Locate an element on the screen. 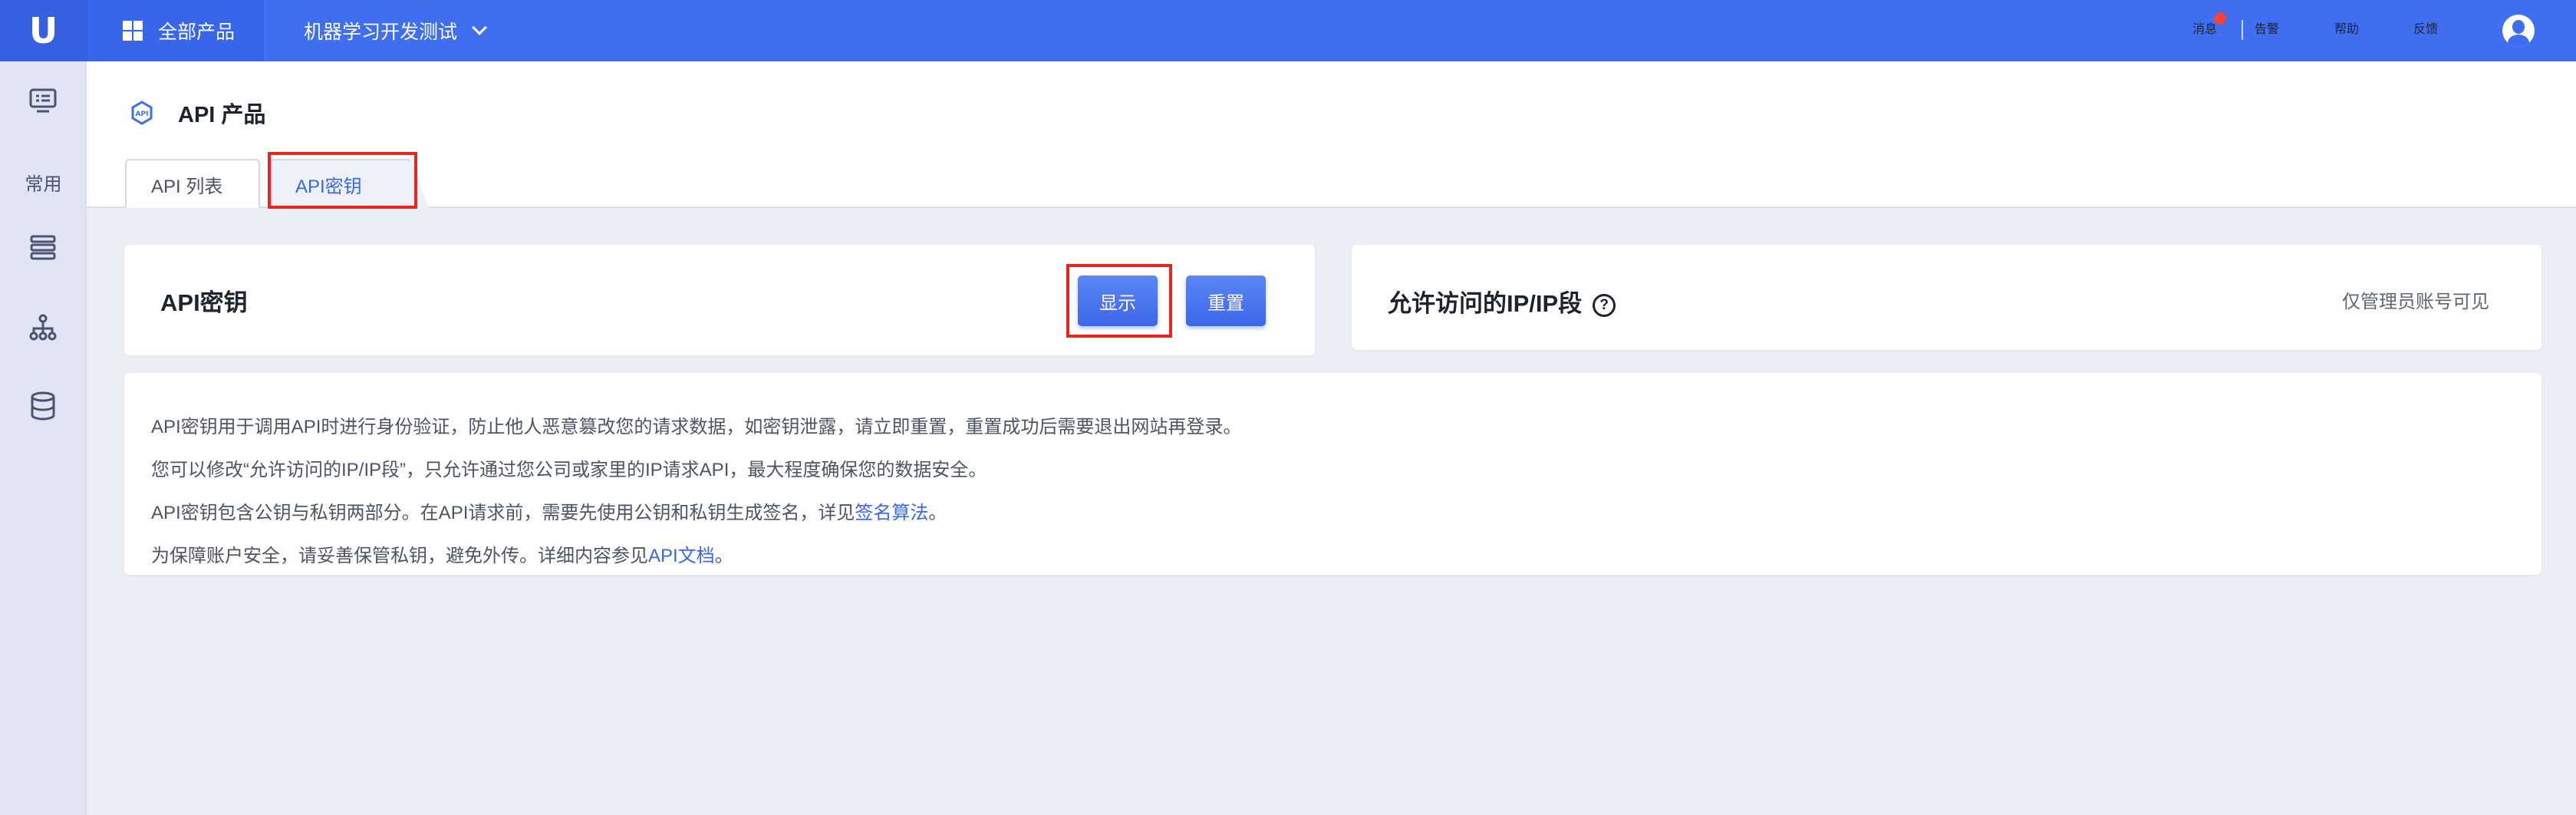 The width and height of the screenshot is (2576, 815). page-title-wrap: API API 产品 is located at coordinates (197, 113).